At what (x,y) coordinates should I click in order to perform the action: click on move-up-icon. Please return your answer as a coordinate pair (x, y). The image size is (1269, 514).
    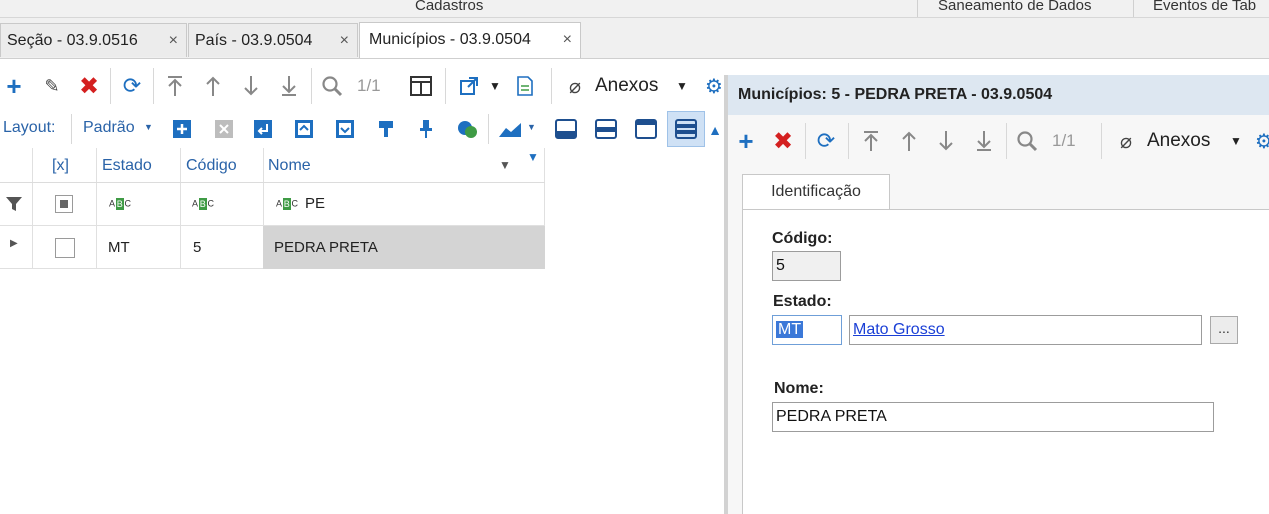
    Looking at the image, I should click on (304, 129).